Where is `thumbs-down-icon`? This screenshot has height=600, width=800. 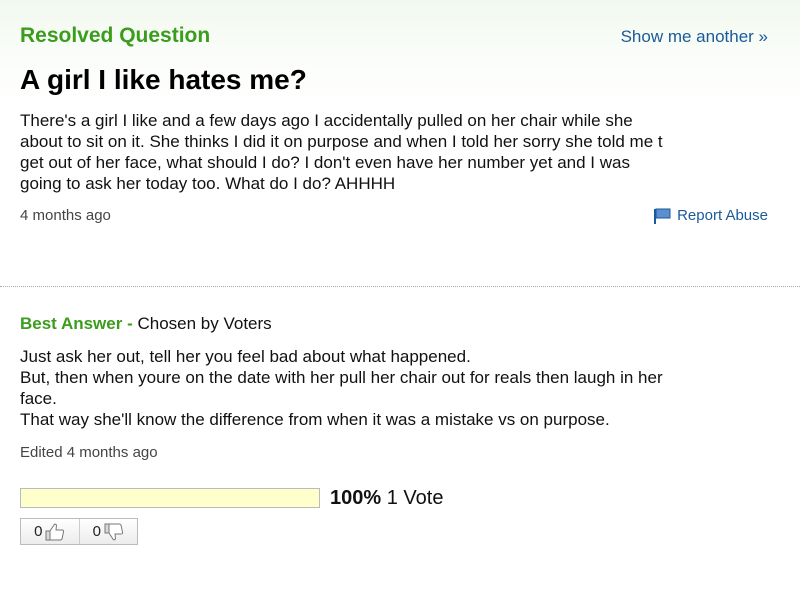
thumbs-down-icon is located at coordinates (114, 532).